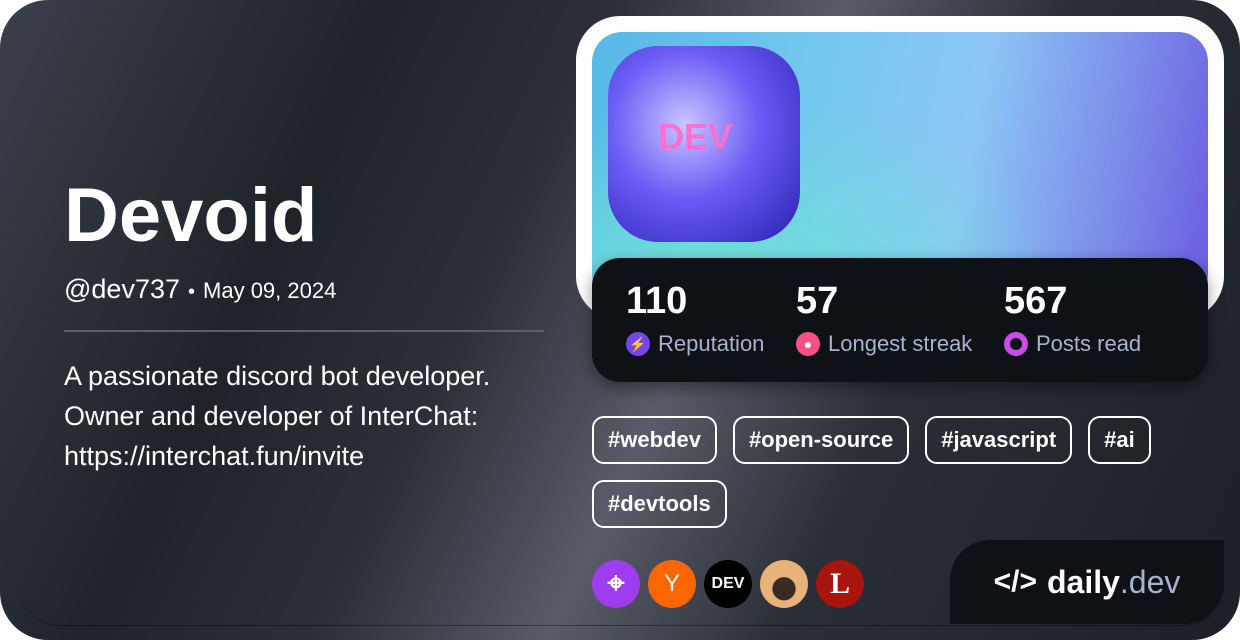 The width and height of the screenshot is (1240, 640). What do you see at coordinates (821, 440) in the screenshot?
I see `tag: #open-source` at bounding box center [821, 440].